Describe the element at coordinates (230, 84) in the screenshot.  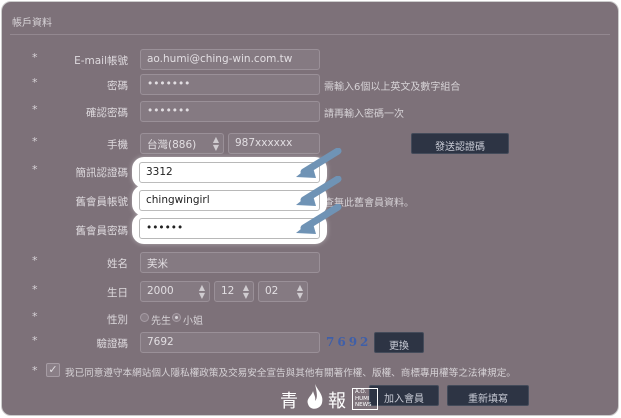
I see `password-field: •••••••` at that location.